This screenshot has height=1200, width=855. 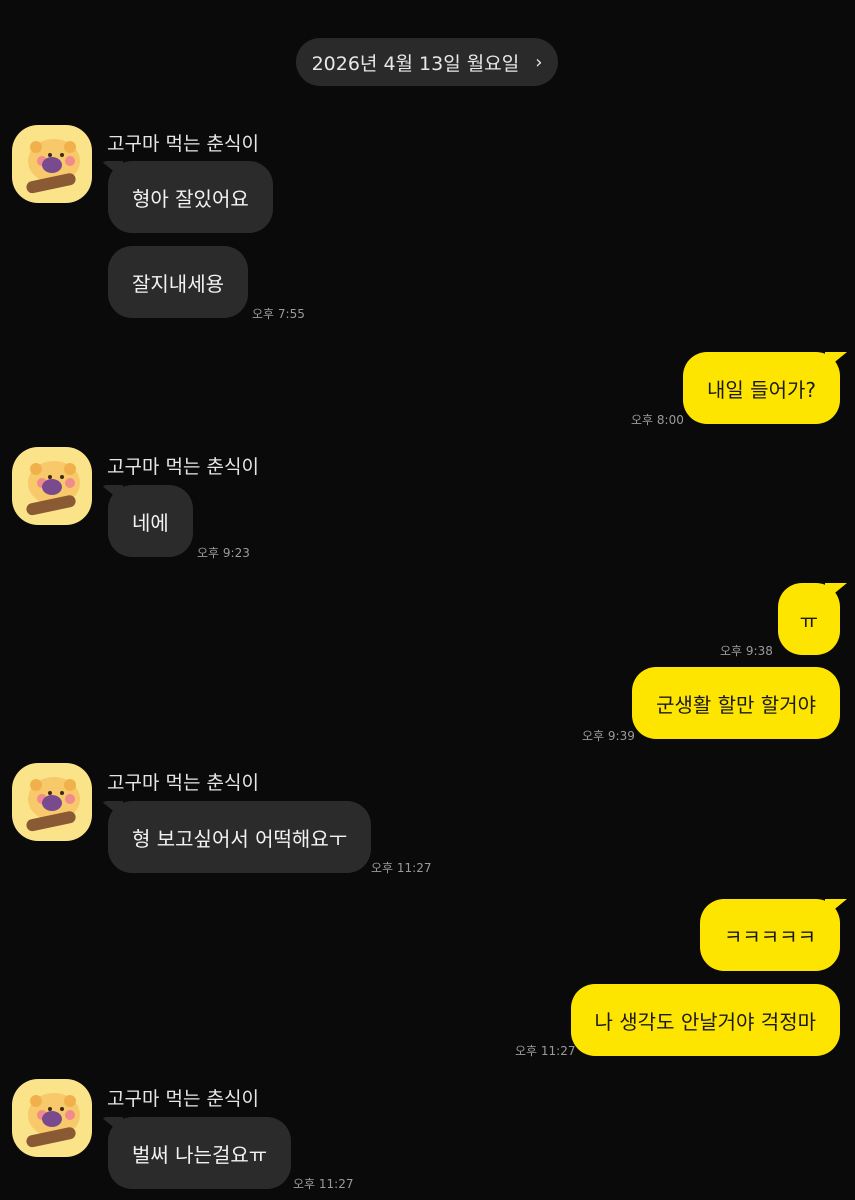 I want to click on message-bubble-incoming: 벌써 나는걸요ㅠ, so click(x=200, y=1153).